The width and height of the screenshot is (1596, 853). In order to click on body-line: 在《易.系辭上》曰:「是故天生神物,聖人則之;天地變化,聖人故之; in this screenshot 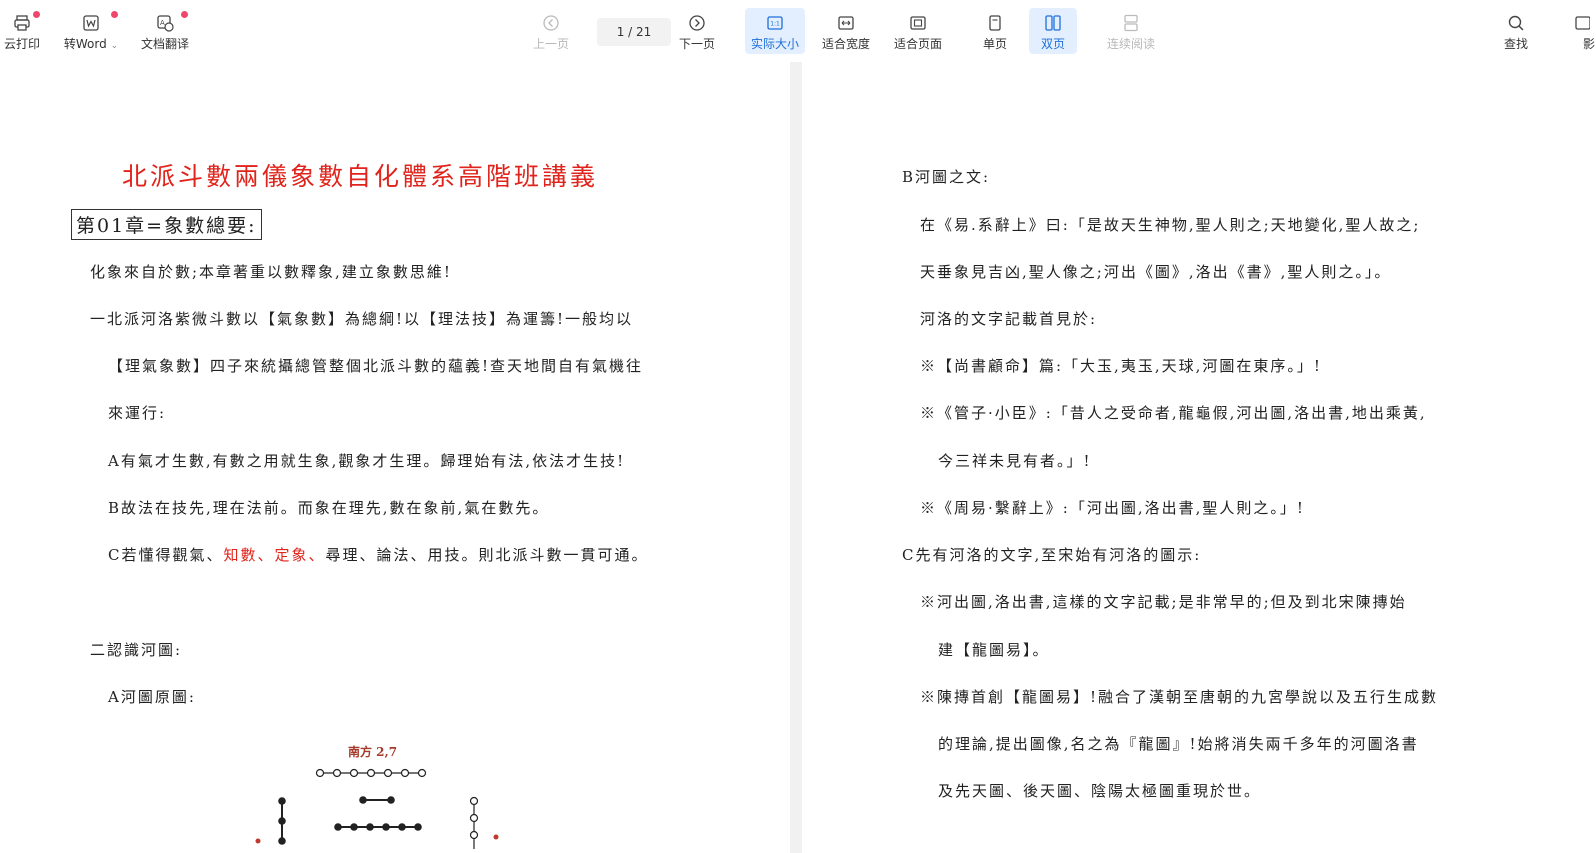, I will do `click(1170, 225)`.